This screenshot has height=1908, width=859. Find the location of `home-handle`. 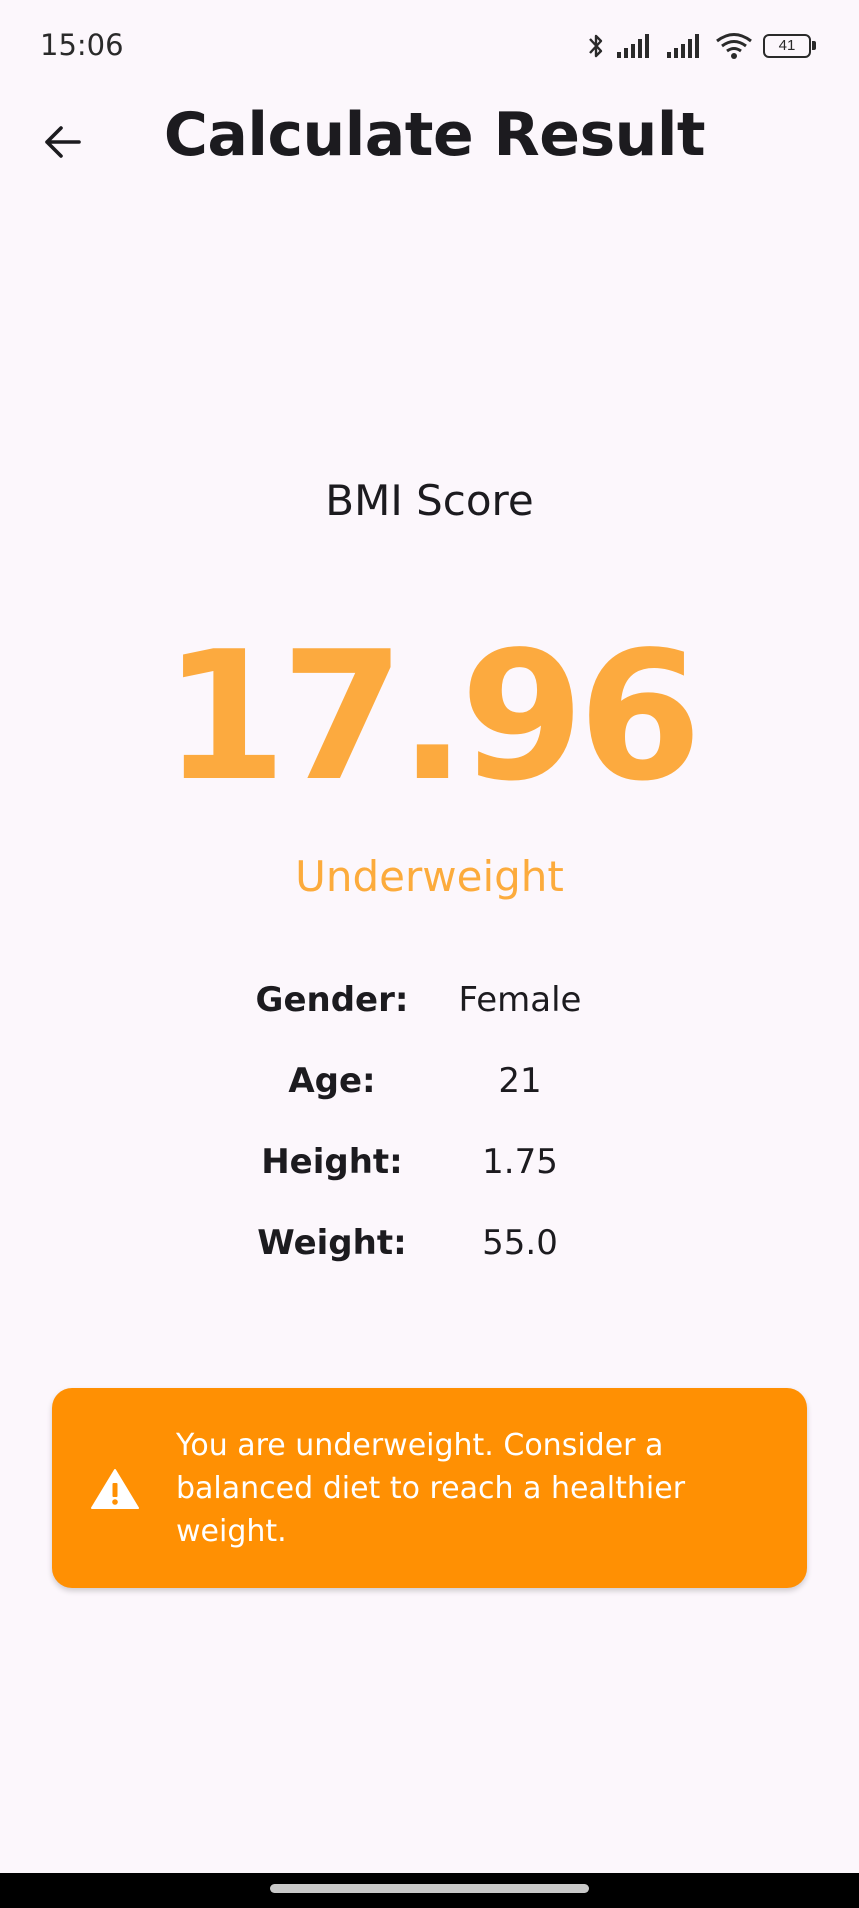

home-handle is located at coordinates (429, 1888).